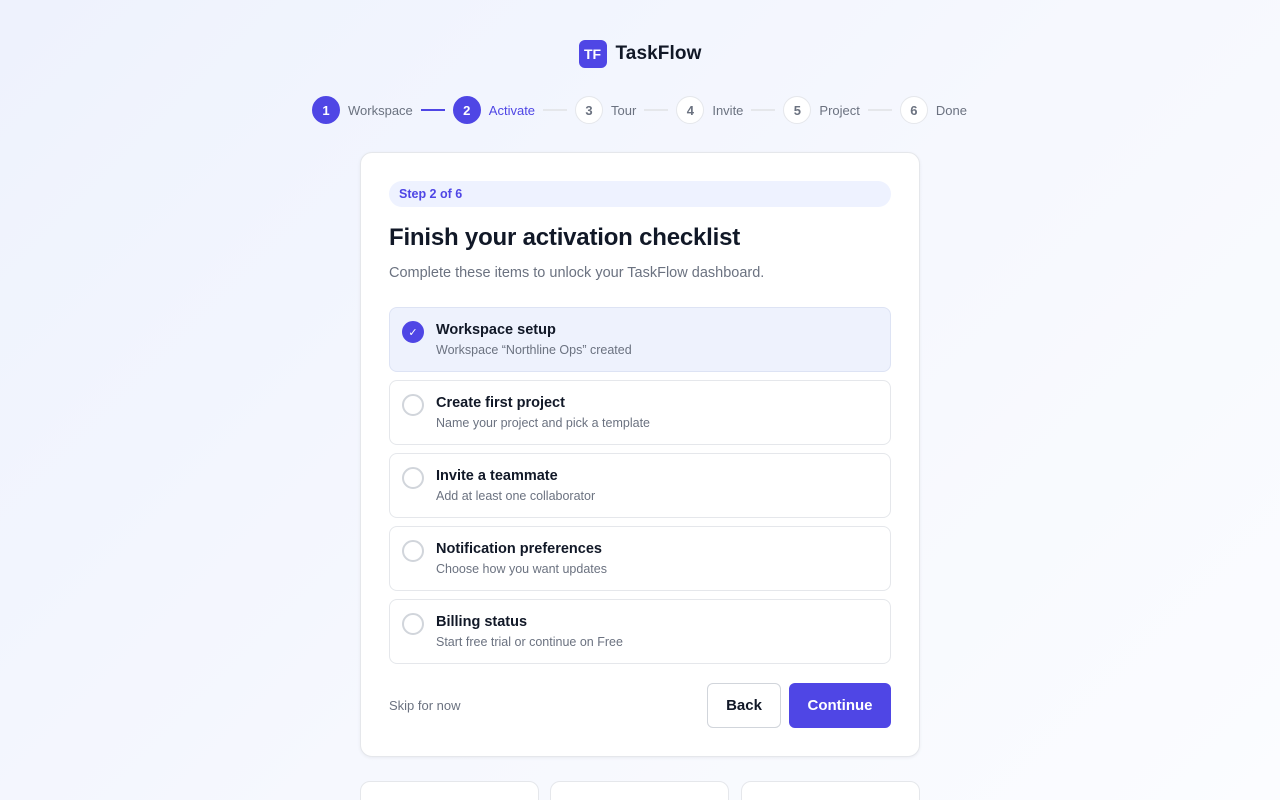  What do you see at coordinates (640, 194) in the screenshot?
I see `step-badge: Step 2 of 6` at bounding box center [640, 194].